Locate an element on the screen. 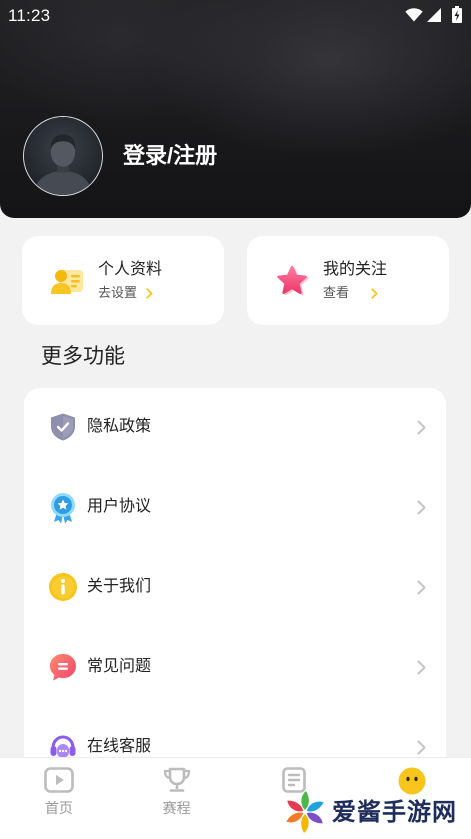 This screenshot has height=839, width=471. nav-tab-smiley-active is located at coordinates (412, 798).